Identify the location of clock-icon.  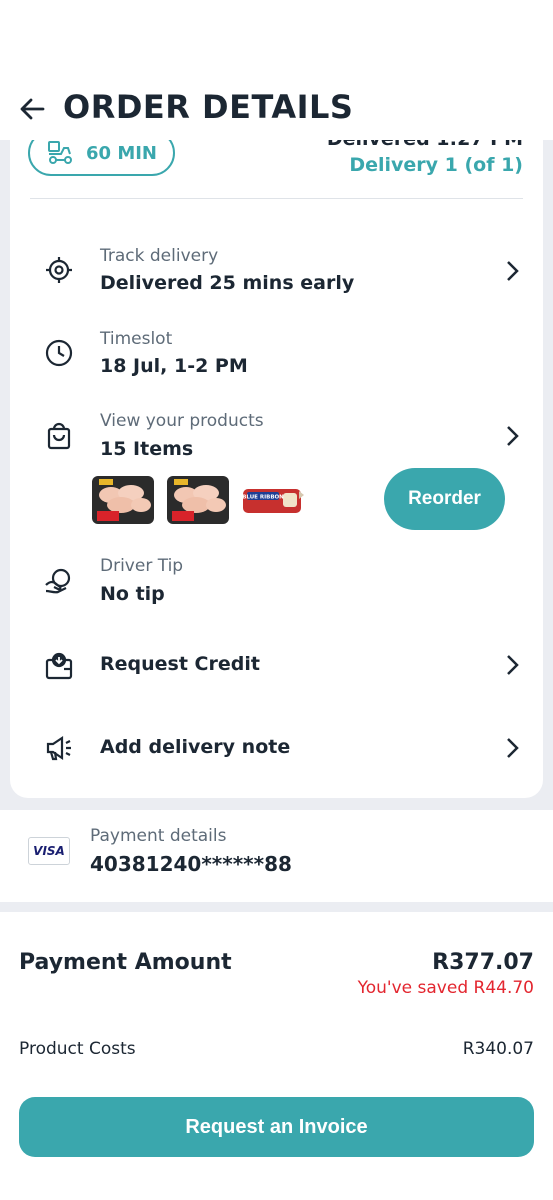
(59, 353).